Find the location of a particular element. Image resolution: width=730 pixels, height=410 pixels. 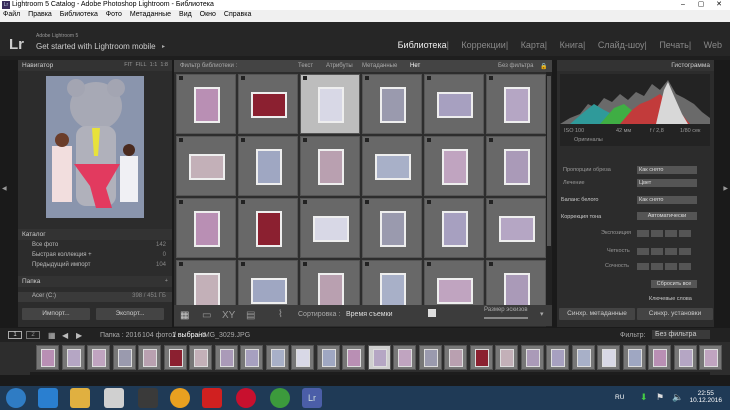

sync-settings-button: Синхр. установки is located at coordinates (675, 314).